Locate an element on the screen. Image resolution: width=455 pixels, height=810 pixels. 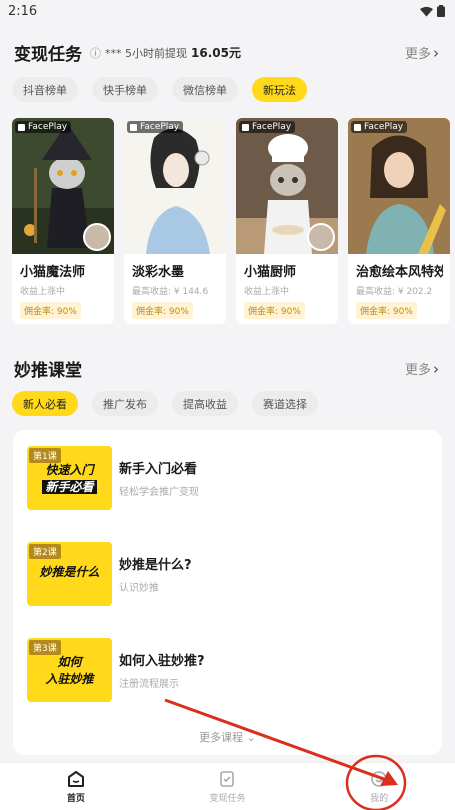
lesson-thumb-text: 妙推是什么 is located at coordinates (69, 572).